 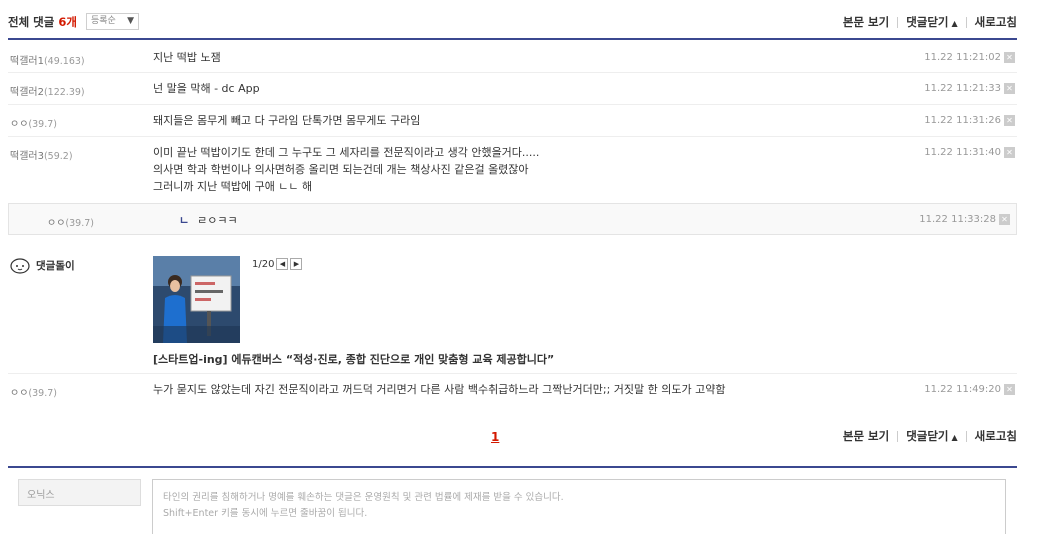 I want to click on reply-text: ㄴㄹㅇㅋㅋ, so click(x=208, y=220).